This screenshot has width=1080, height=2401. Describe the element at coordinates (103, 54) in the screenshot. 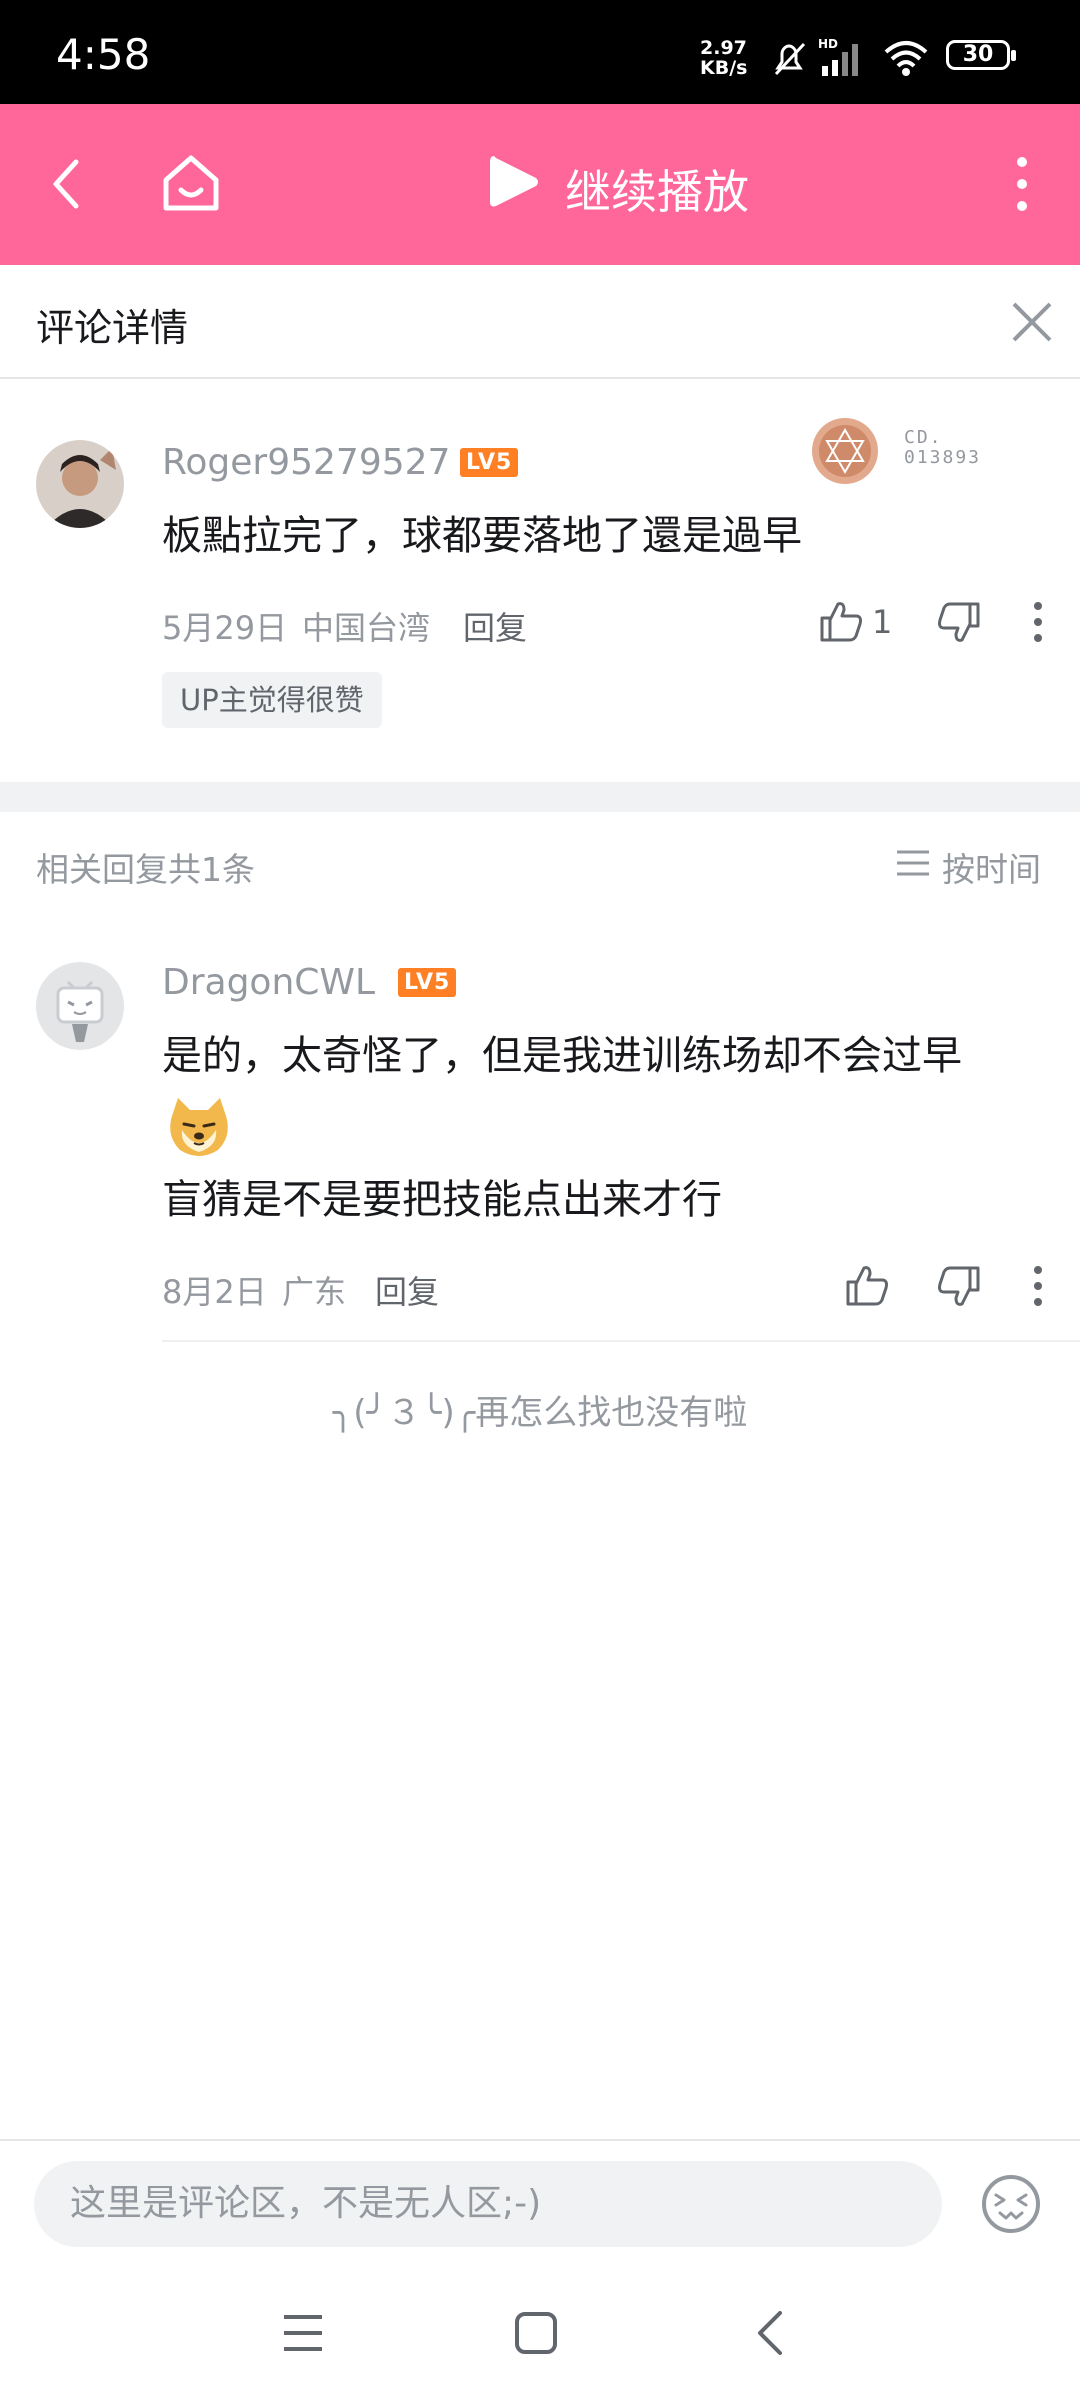

I see `status-time: 4:58` at that location.